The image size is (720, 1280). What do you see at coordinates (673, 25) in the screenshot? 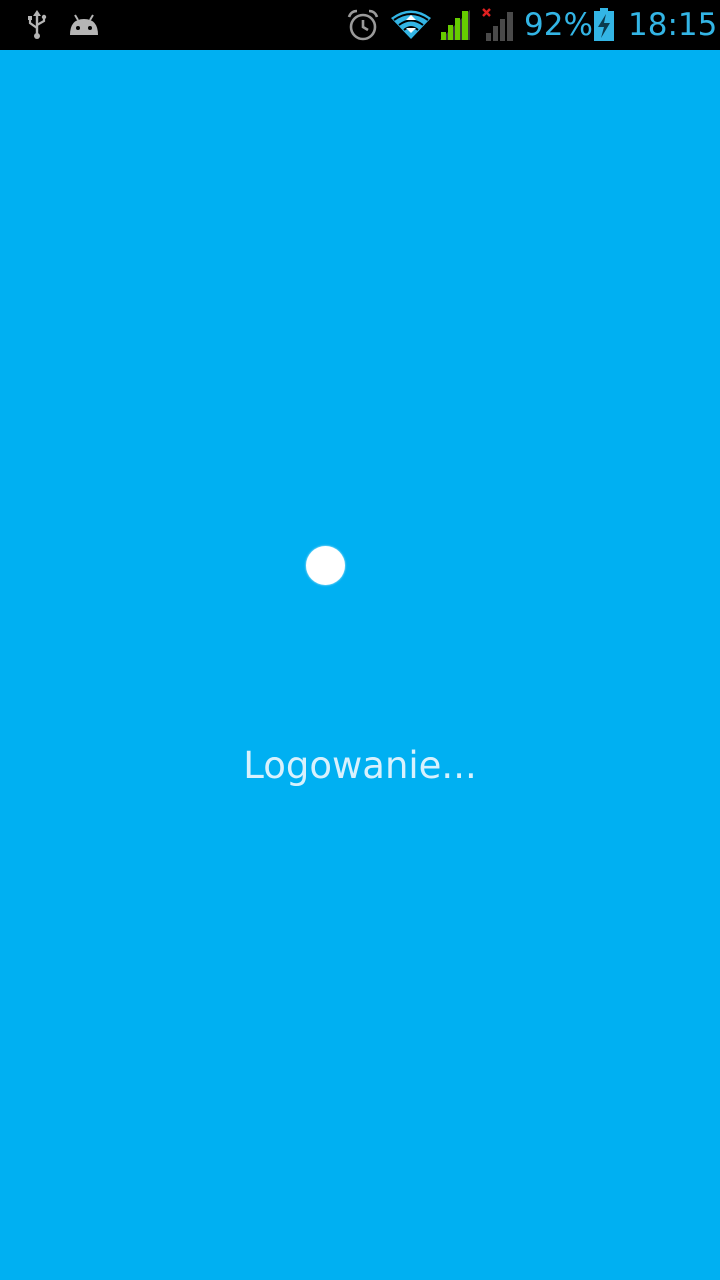
I see `clock: 18:15` at bounding box center [673, 25].